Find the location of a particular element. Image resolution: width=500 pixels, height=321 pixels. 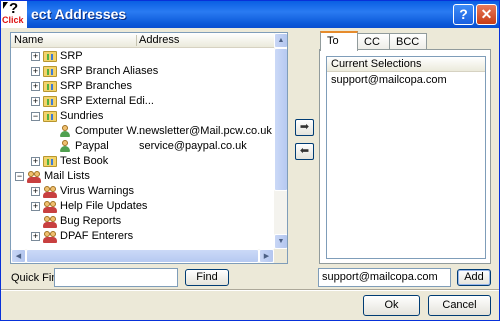

tree-item-label: DPAF Enterers is located at coordinates (97, 236).